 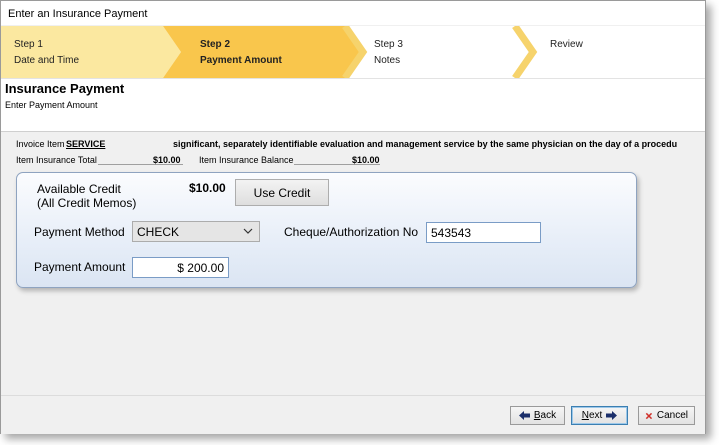 I want to click on payment-amount-label: Payment Amount, so click(x=80, y=267).